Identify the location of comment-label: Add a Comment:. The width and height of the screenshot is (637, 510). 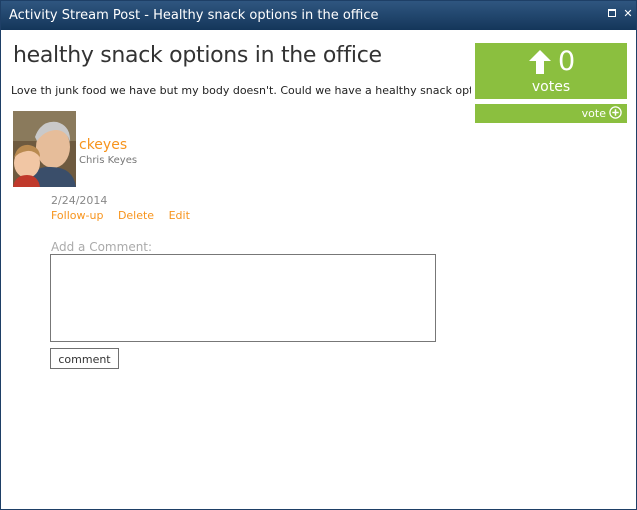
(102, 247).